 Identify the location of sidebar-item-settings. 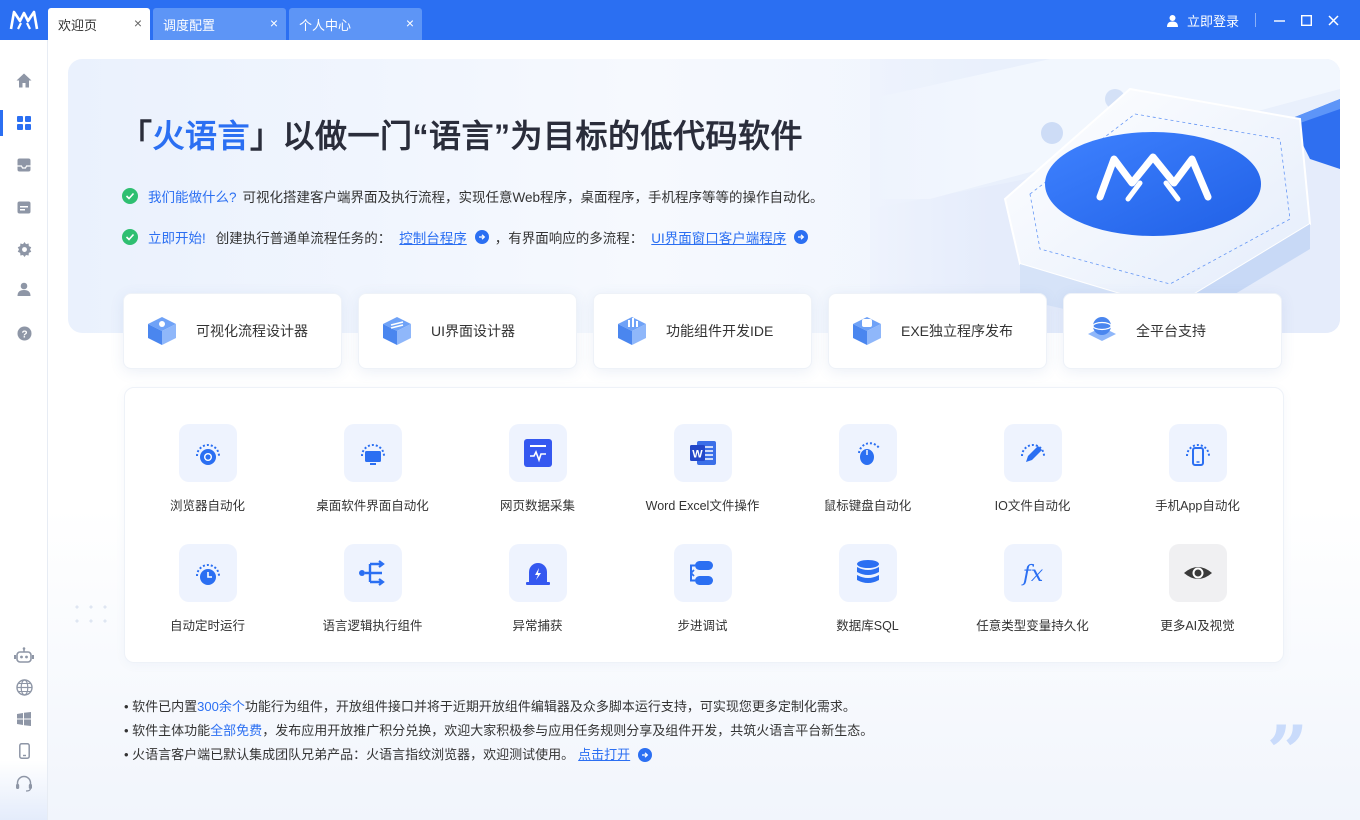
(24, 249).